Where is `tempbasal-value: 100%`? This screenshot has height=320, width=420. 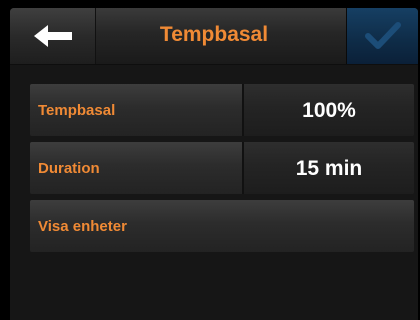
tempbasal-value: 100% is located at coordinates (329, 110).